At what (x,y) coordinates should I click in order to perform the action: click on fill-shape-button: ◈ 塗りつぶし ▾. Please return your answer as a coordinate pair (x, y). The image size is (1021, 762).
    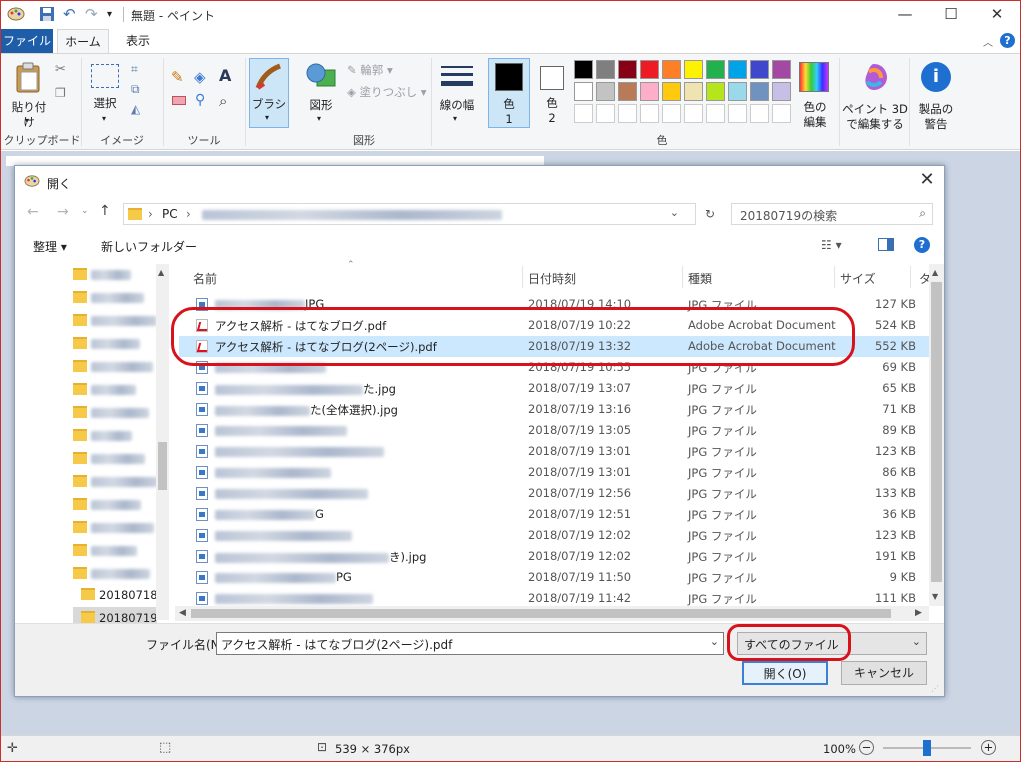
    Looking at the image, I should click on (387, 92).